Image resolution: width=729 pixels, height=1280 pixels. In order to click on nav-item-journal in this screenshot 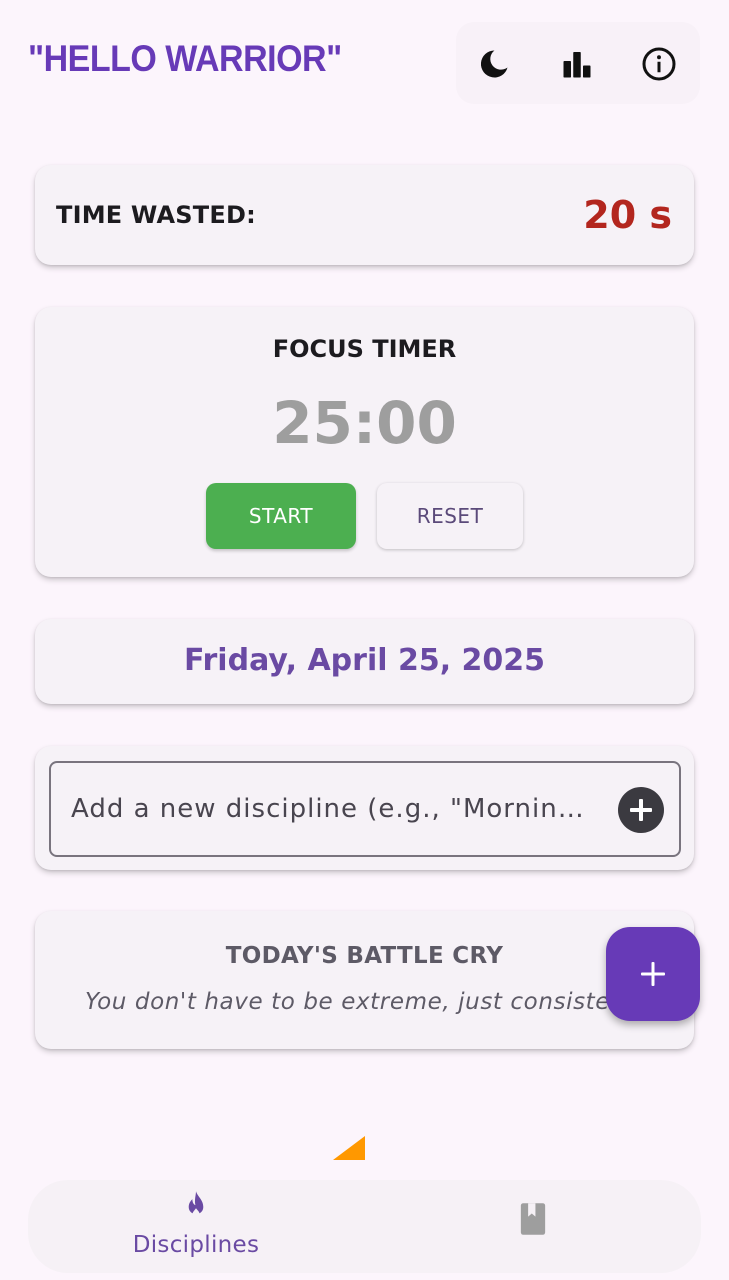, I will do `click(532, 1226)`.